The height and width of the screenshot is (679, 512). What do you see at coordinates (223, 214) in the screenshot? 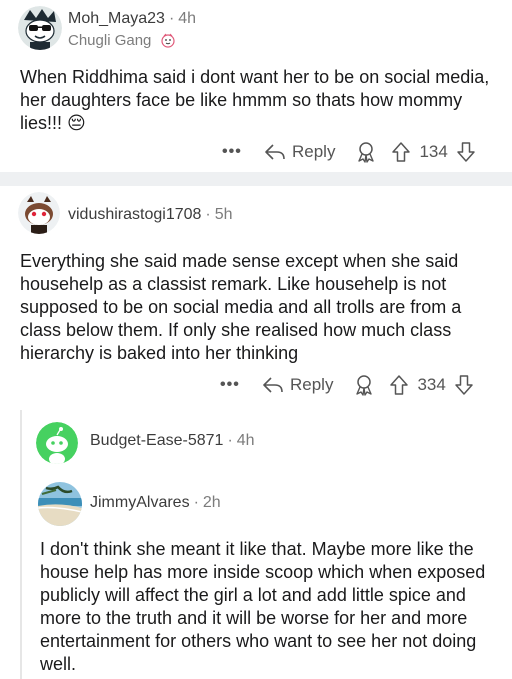
I see `comment-2-time: 5h` at bounding box center [223, 214].